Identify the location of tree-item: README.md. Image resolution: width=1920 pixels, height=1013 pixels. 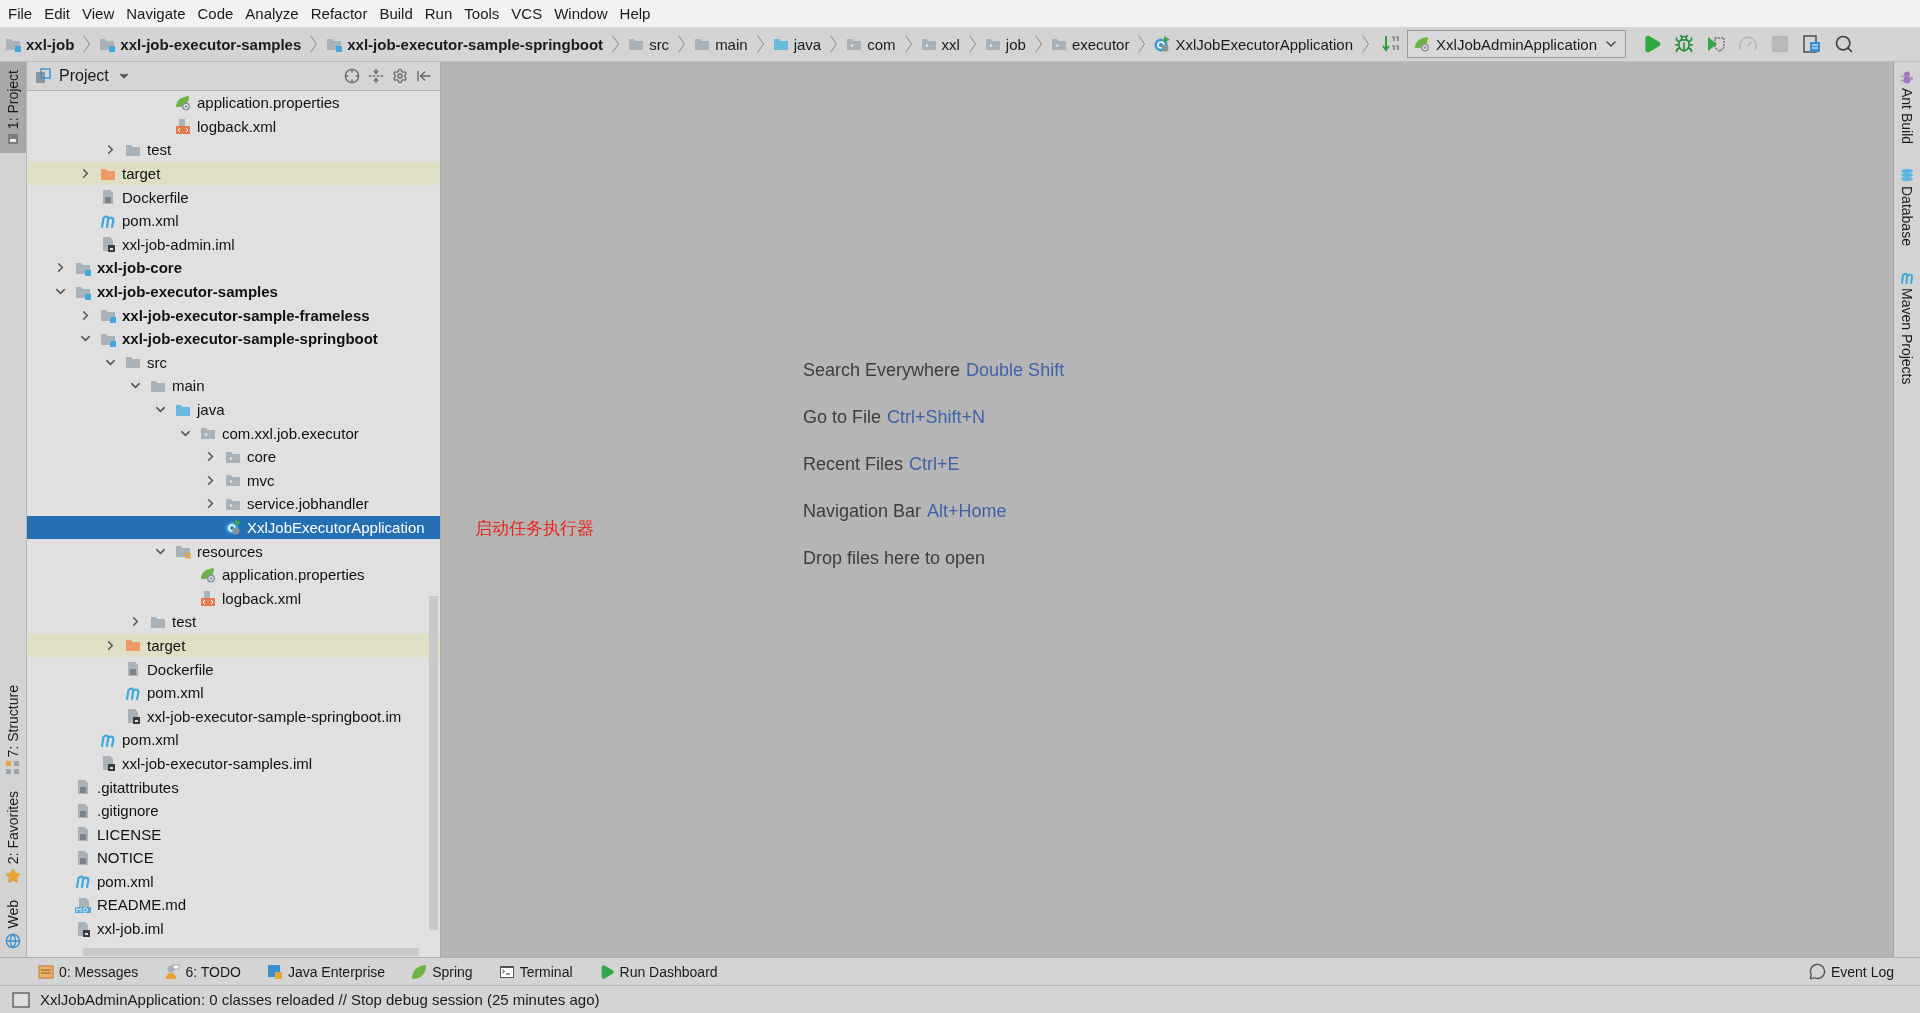
(233, 905).